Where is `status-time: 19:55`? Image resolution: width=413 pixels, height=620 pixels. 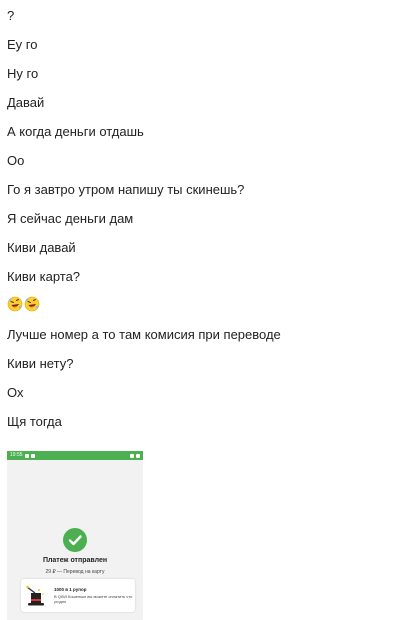
status-time: 19:55 is located at coordinates (16, 455).